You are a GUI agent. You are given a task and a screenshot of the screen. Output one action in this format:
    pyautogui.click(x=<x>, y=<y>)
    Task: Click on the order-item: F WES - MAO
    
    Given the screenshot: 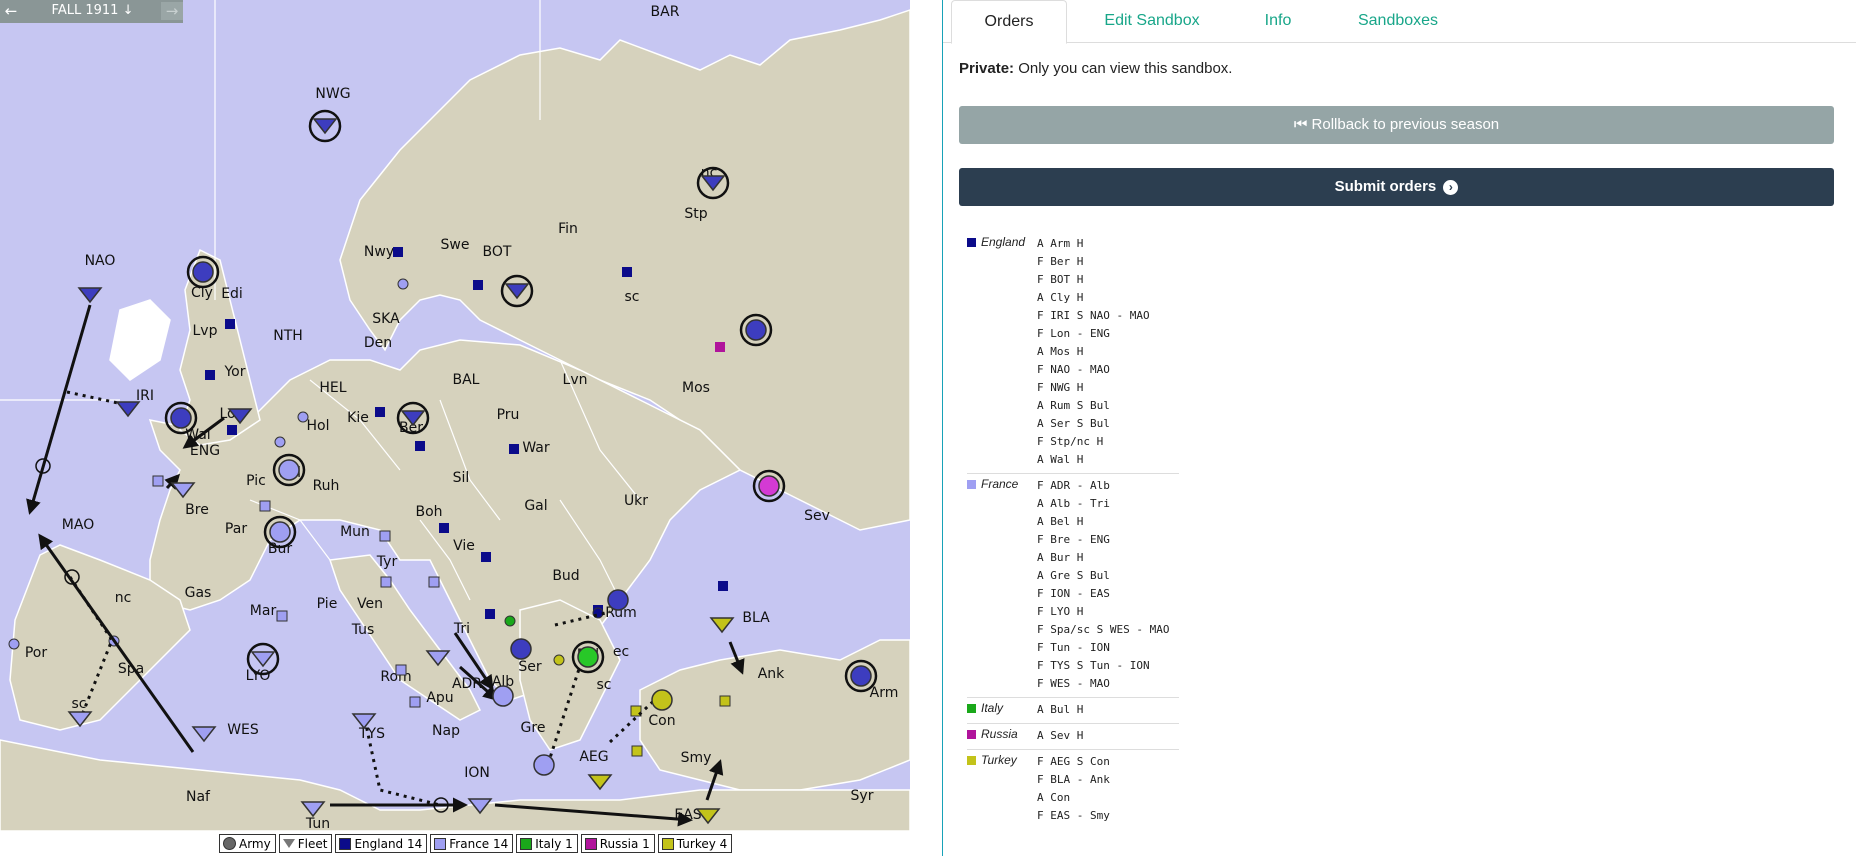 What is the action you would take?
    pyautogui.click(x=1073, y=683)
    